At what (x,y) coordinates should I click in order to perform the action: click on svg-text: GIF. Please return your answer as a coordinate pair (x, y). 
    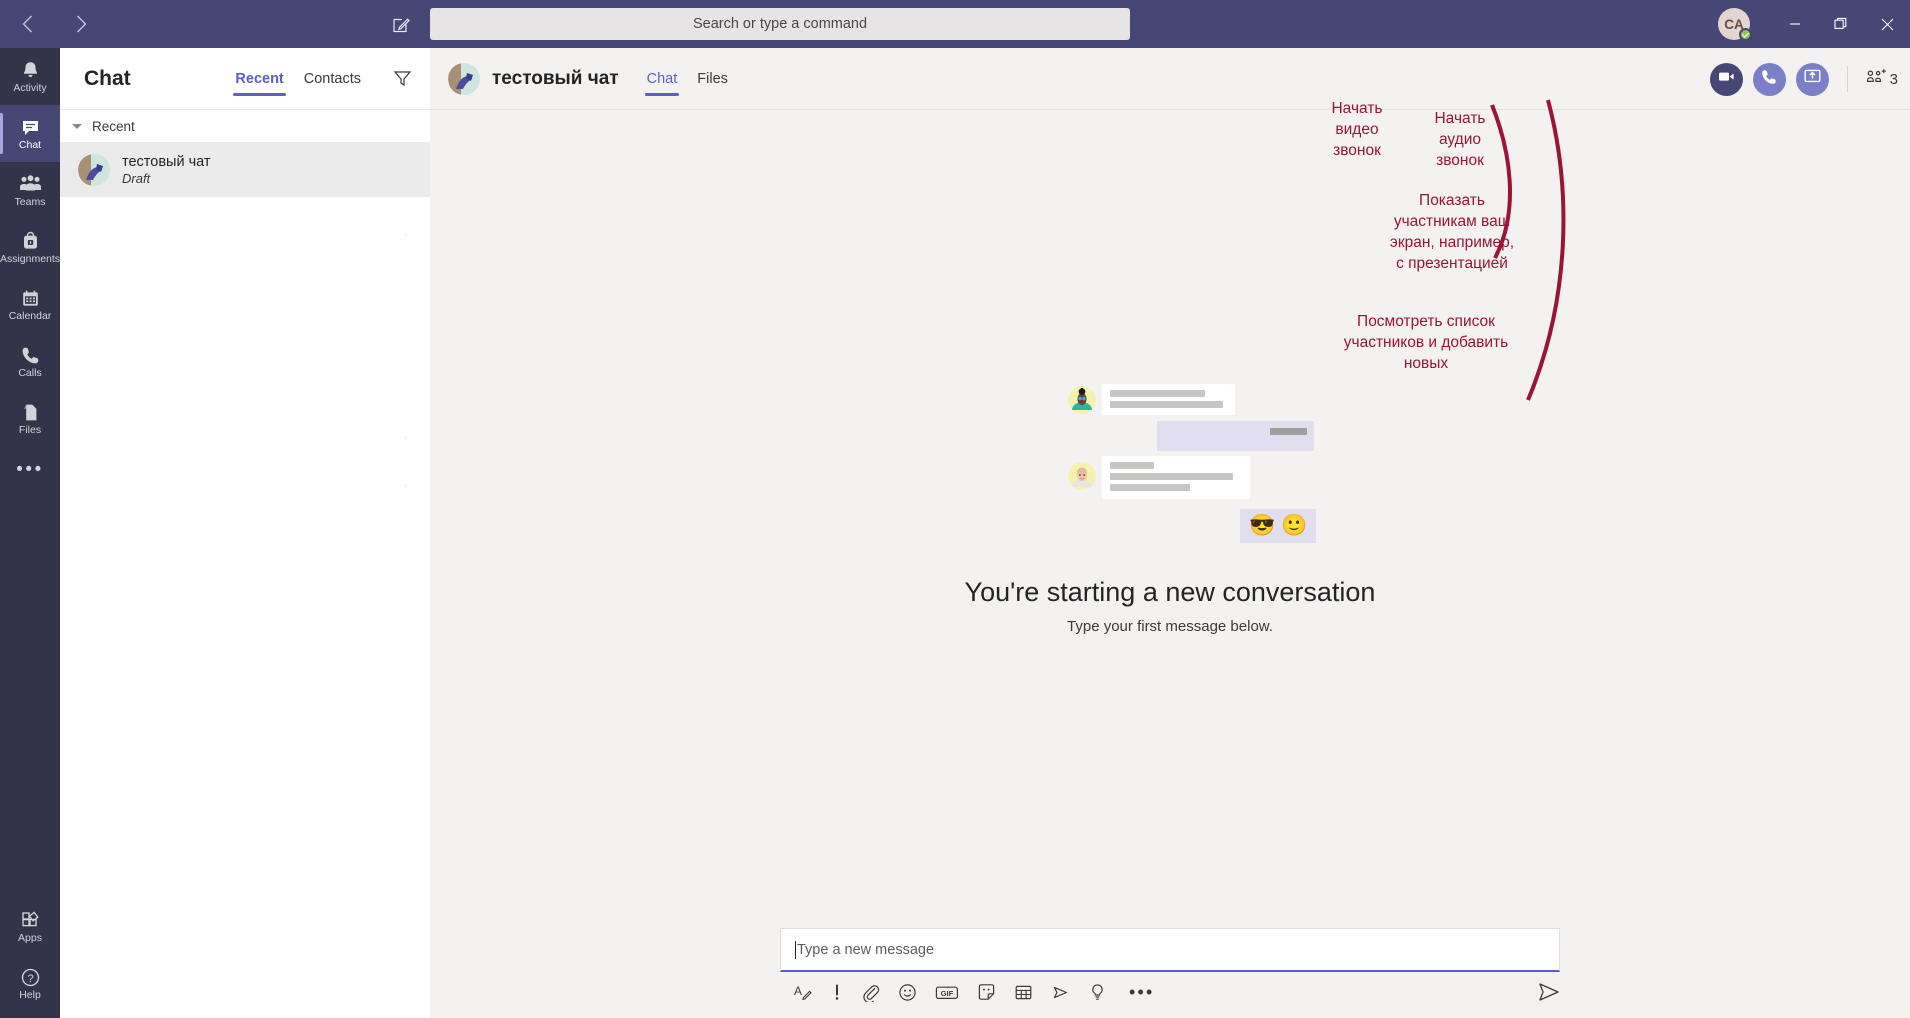
    Looking at the image, I should click on (947, 993).